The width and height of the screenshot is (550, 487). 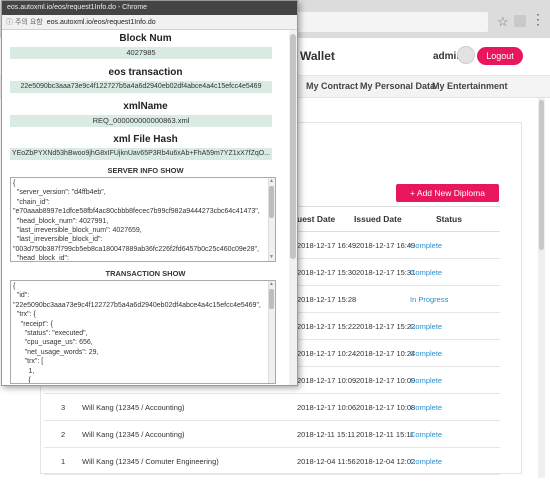 What do you see at coordinates (271, 299) in the screenshot?
I see `transaction-scrollbar-thumb` at bounding box center [271, 299].